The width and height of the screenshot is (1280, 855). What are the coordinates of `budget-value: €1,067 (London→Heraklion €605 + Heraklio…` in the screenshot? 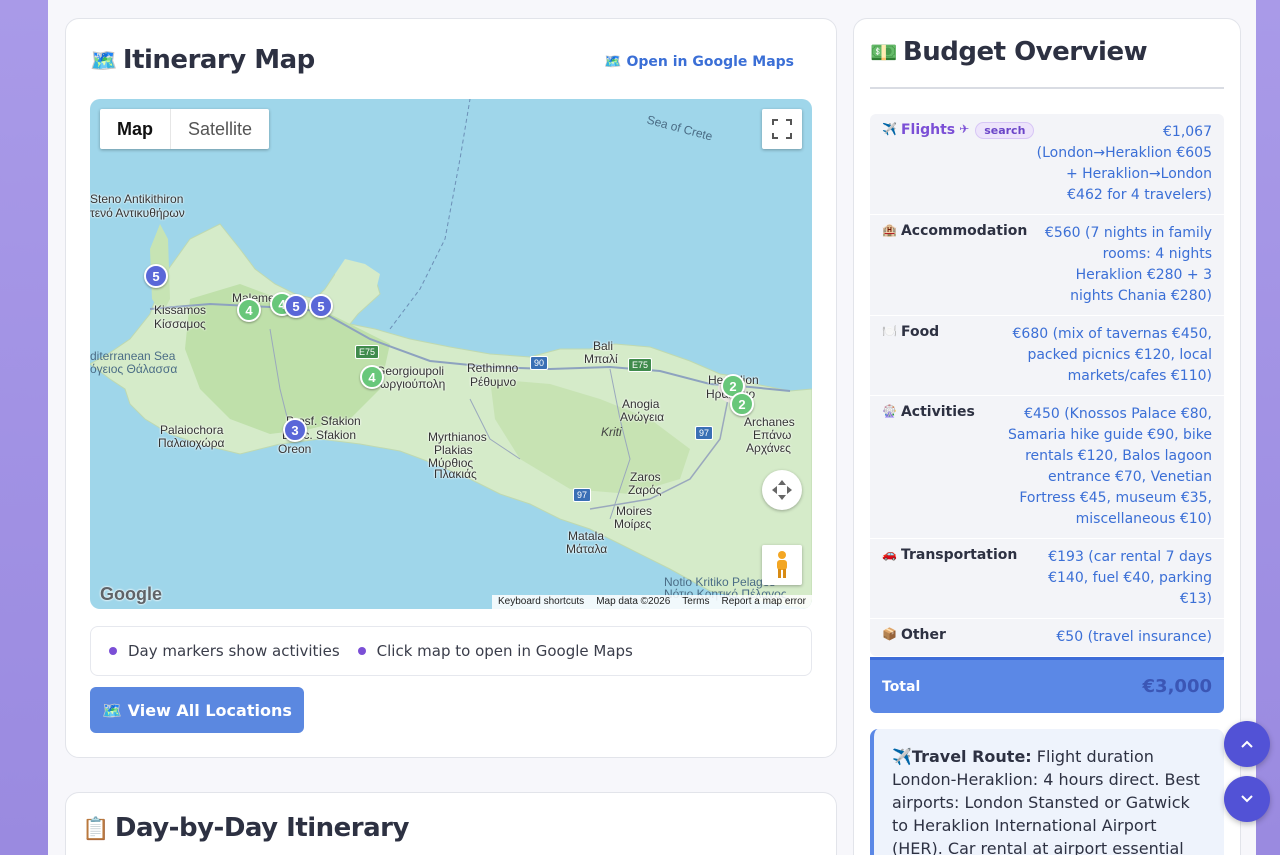 It's located at (1124, 163).